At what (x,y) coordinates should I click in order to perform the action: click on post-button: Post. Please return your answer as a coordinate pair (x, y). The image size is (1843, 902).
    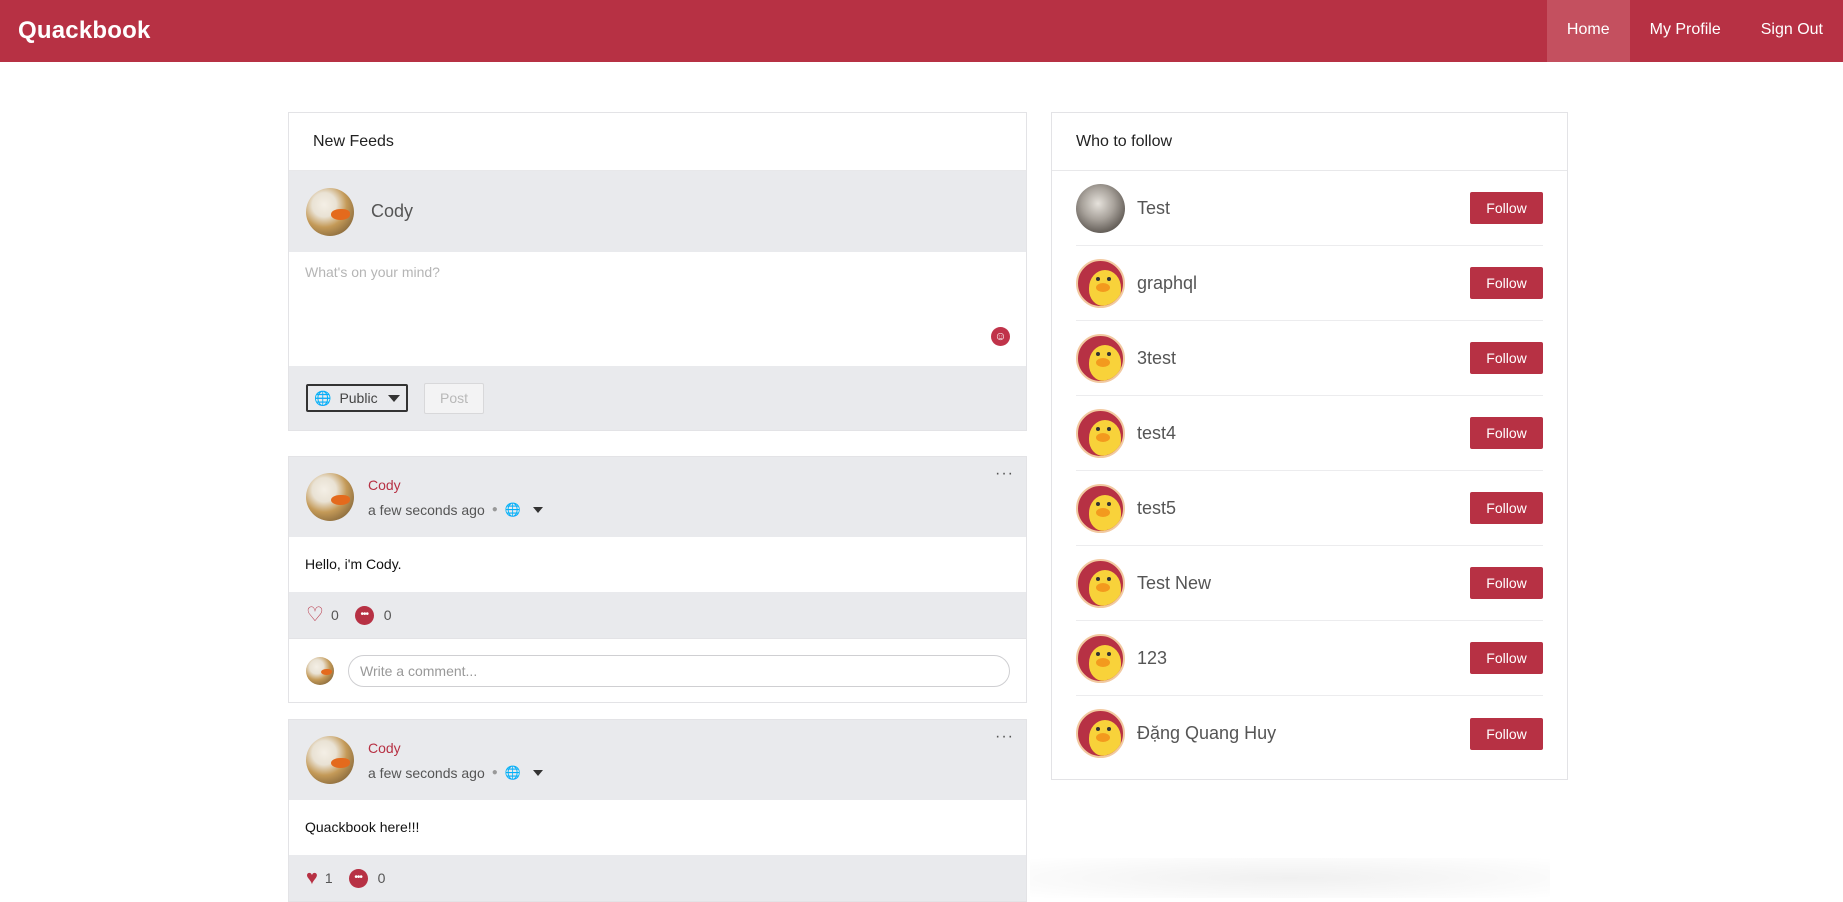
    Looking at the image, I should click on (454, 398).